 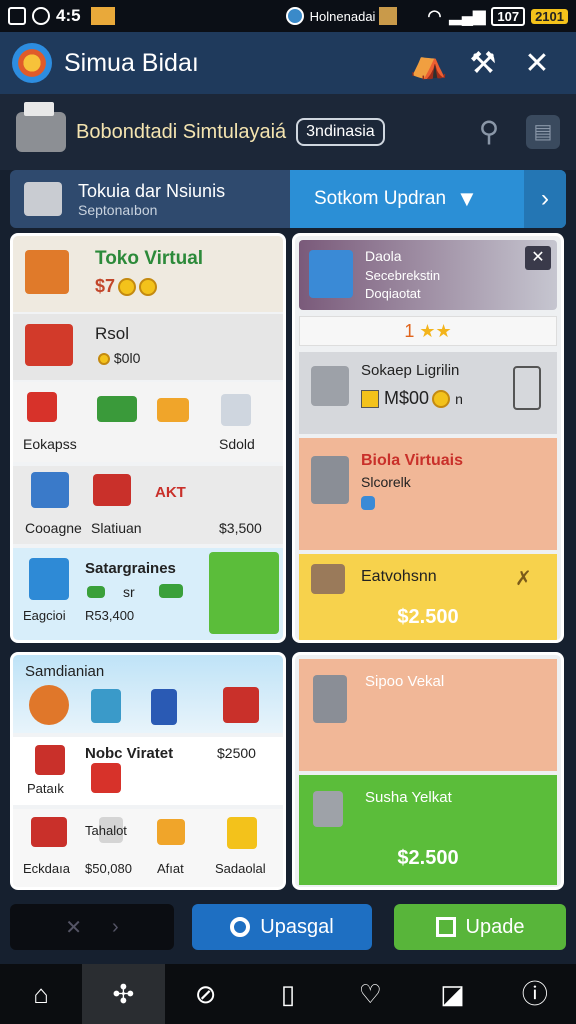 What do you see at coordinates (152, 190) in the screenshot?
I see `banner-title: Tokuia dar Nsiunis` at bounding box center [152, 190].